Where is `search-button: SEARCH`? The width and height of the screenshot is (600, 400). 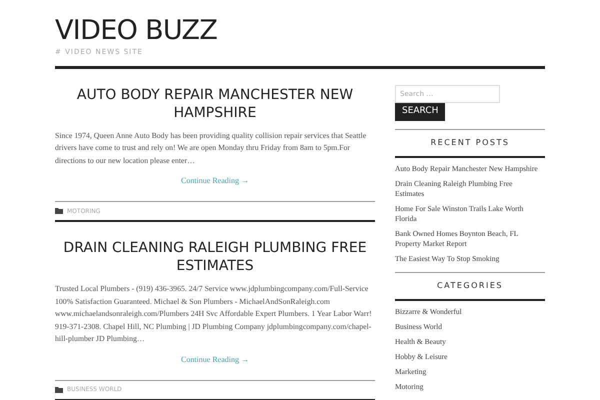
search-button: SEARCH is located at coordinates (420, 111).